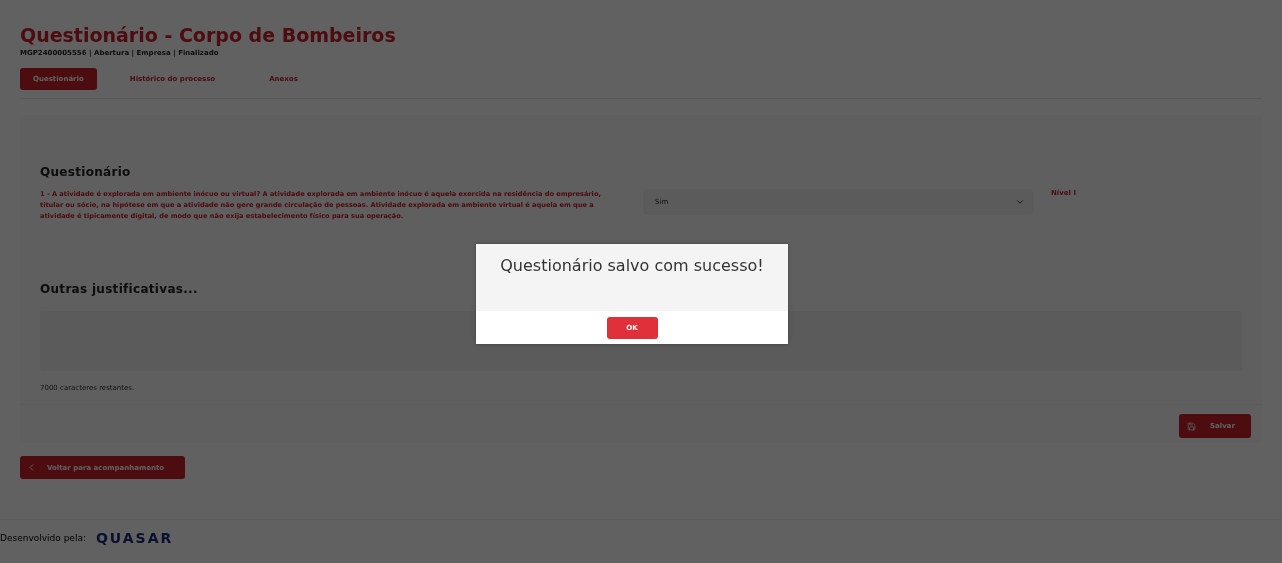 The image size is (1282, 563). Describe the element at coordinates (85, 172) in the screenshot. I see `section-heading: Questionário` at that location.